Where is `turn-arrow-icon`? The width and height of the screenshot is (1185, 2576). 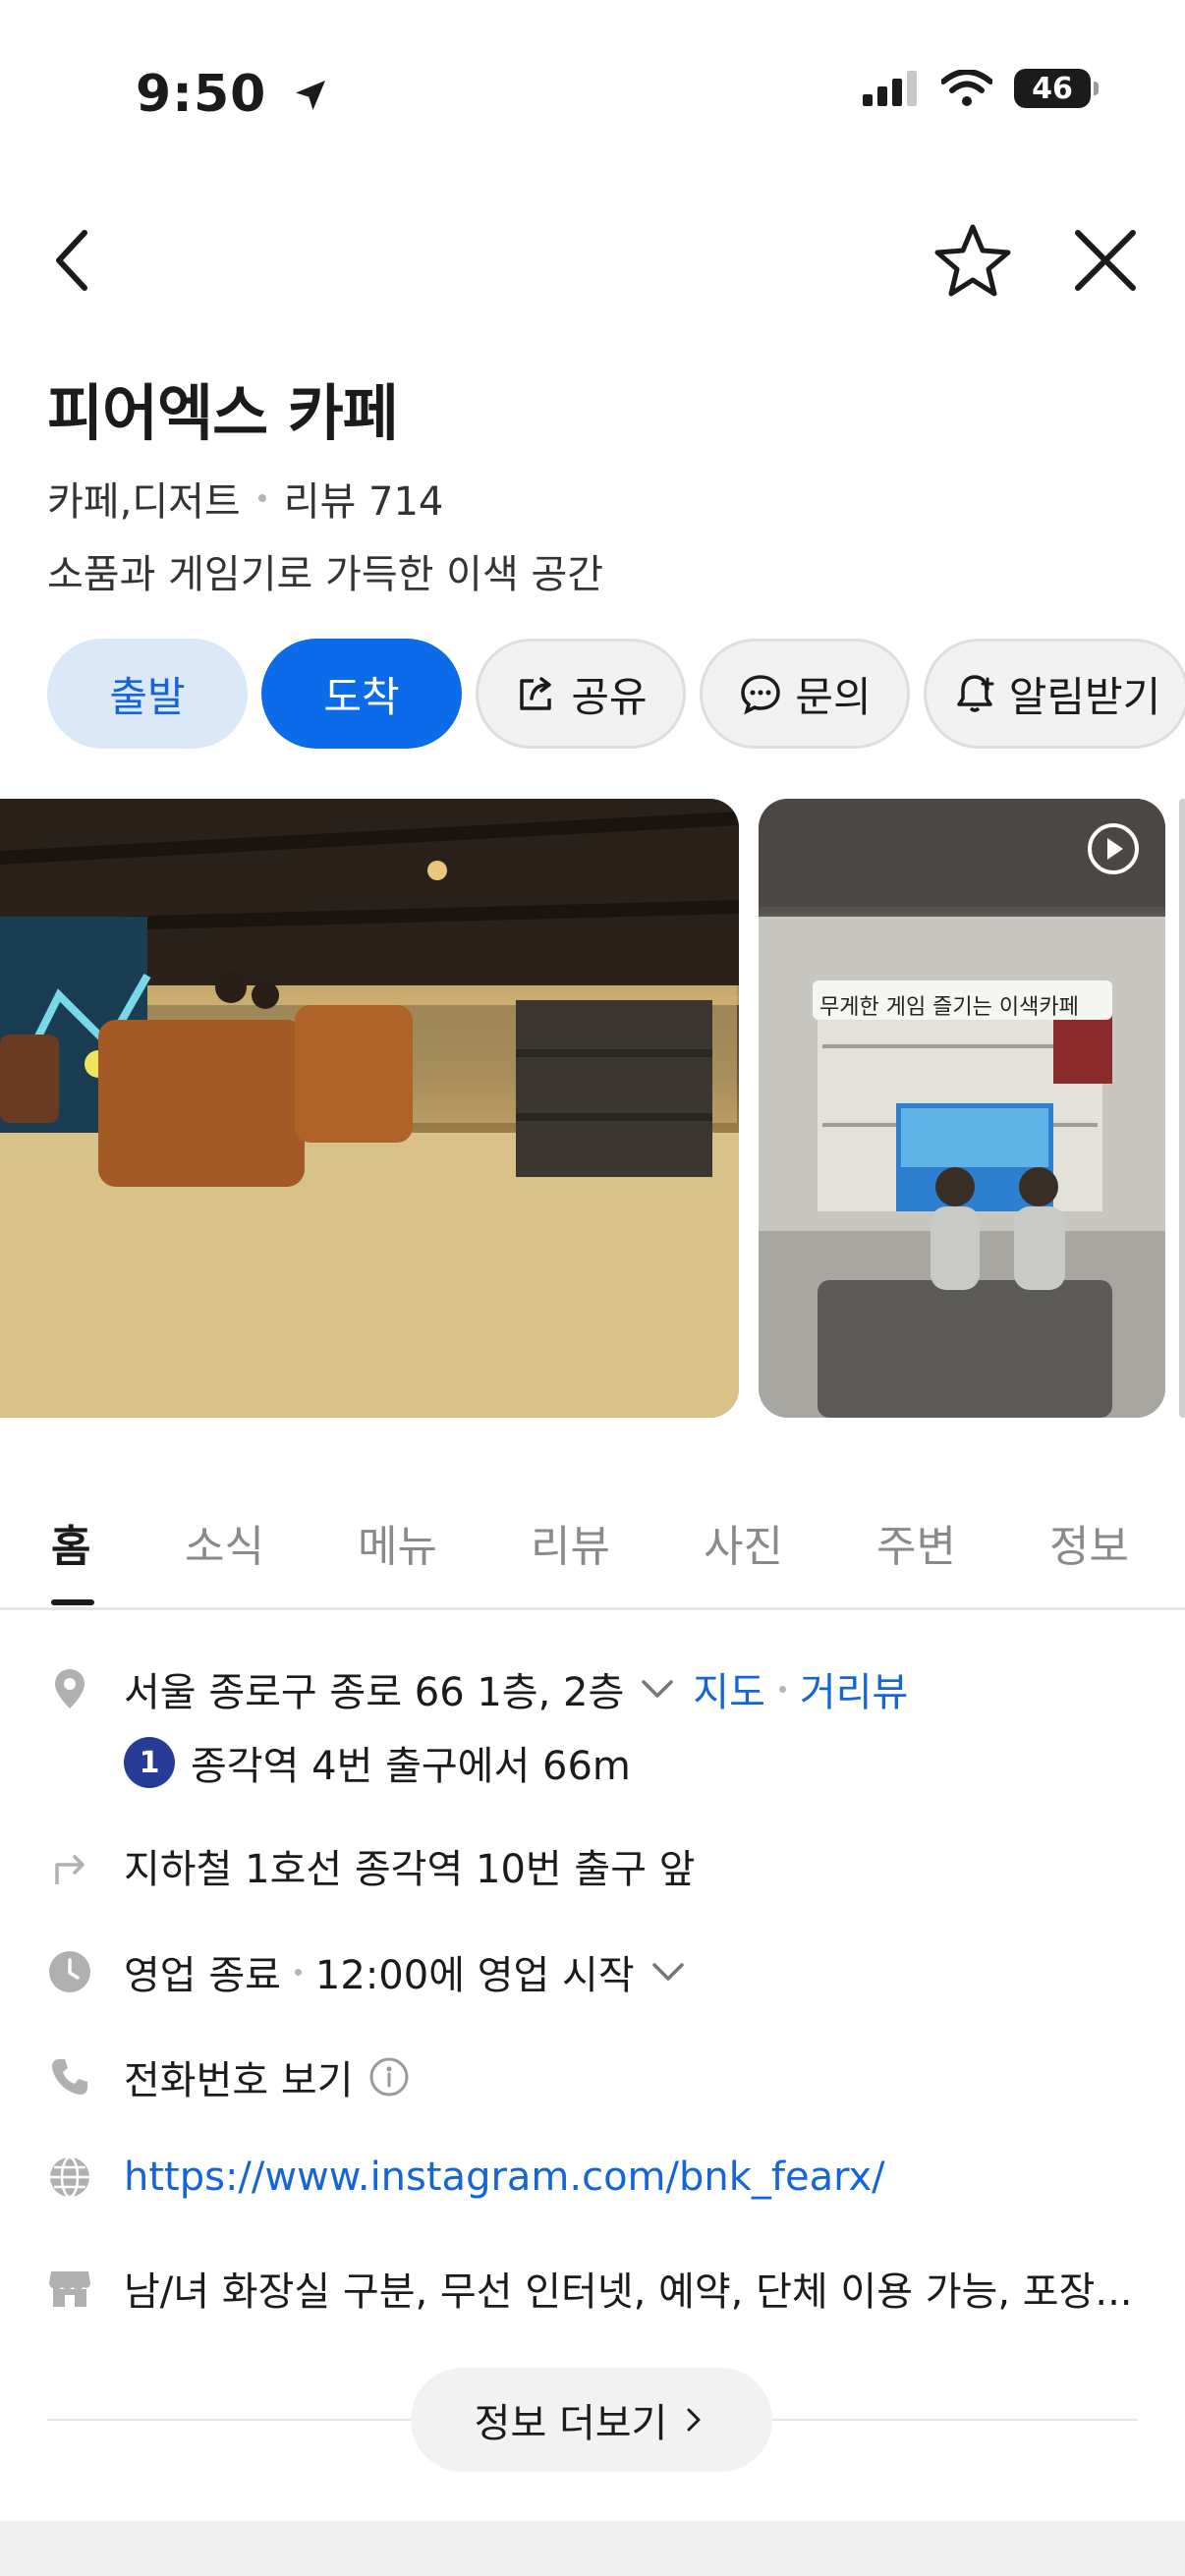
turn-arrow-icon is located at coordinates (70, 1869).